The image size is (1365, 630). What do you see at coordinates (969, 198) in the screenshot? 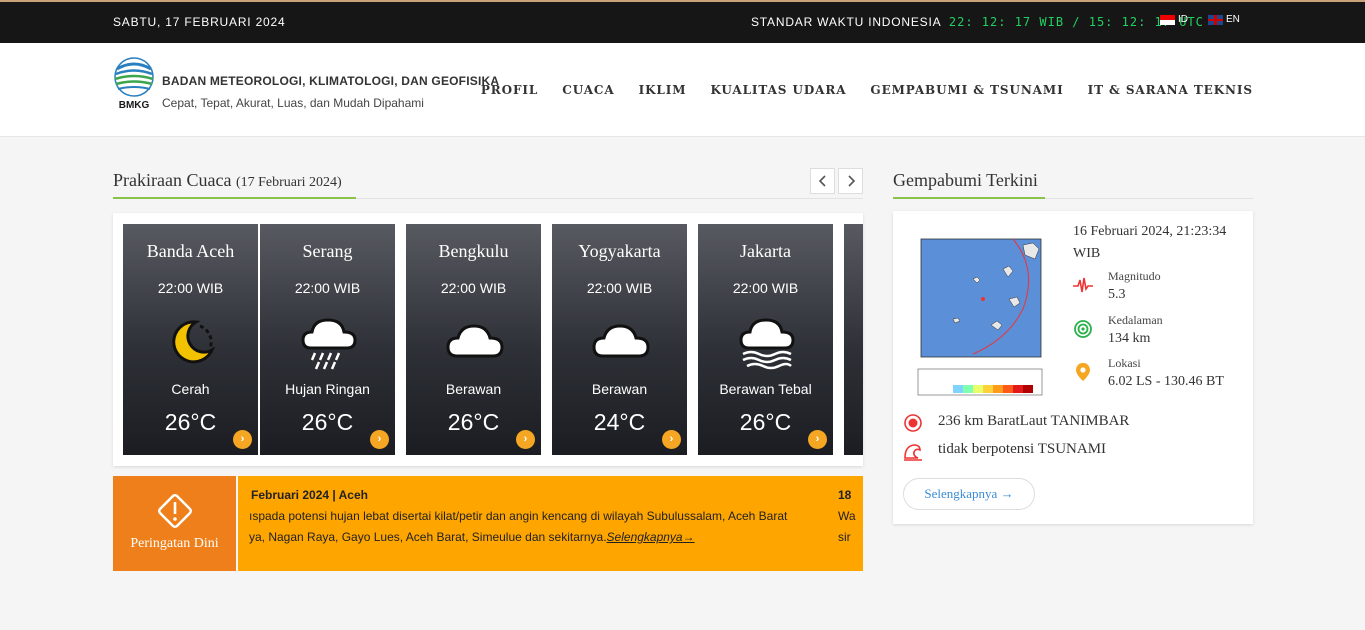
I see `earthquake-underline` at bounding box center [969, 198].